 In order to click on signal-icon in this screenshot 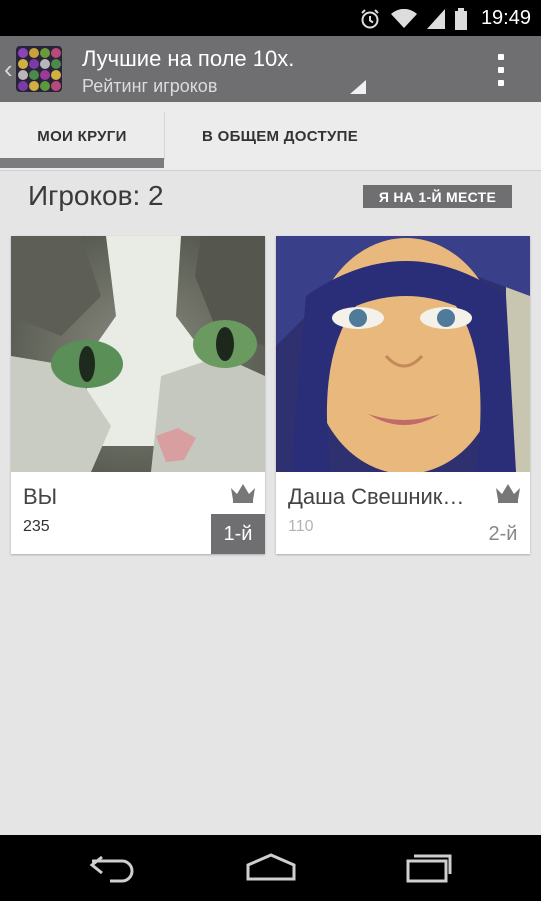, I will do `click(436, 21)`.